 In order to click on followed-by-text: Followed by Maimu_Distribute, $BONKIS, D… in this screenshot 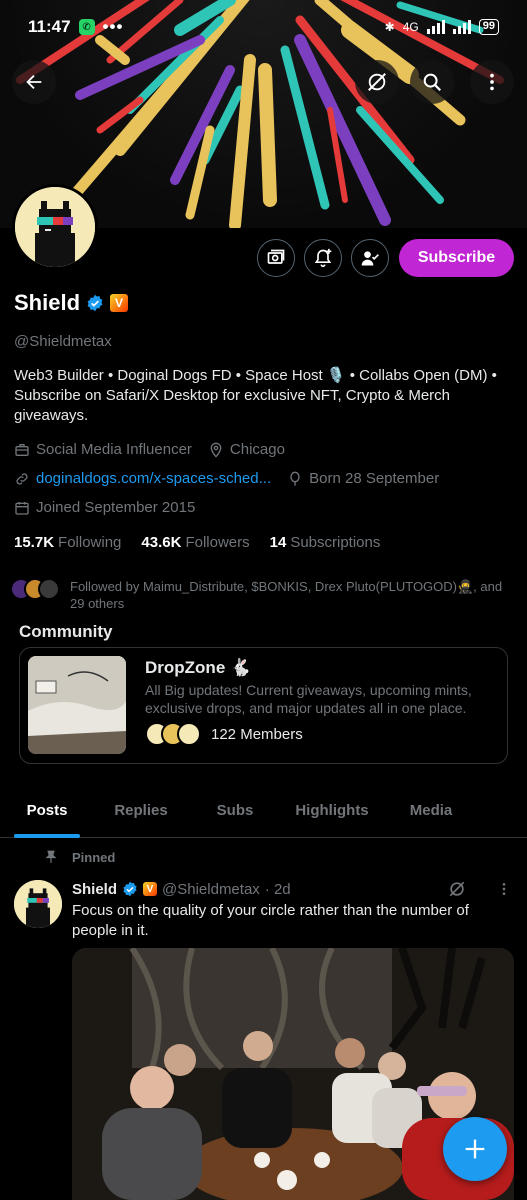, I will do `click(286, 595)`.